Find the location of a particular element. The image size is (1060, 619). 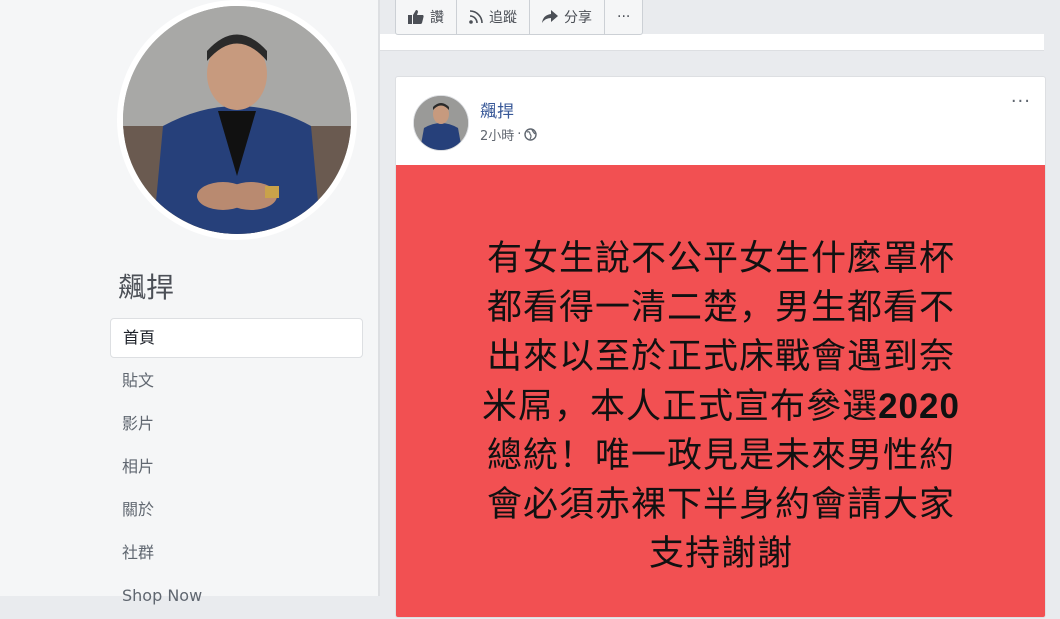

follow-button: 追蹤 is located at coordinates (493, 17).